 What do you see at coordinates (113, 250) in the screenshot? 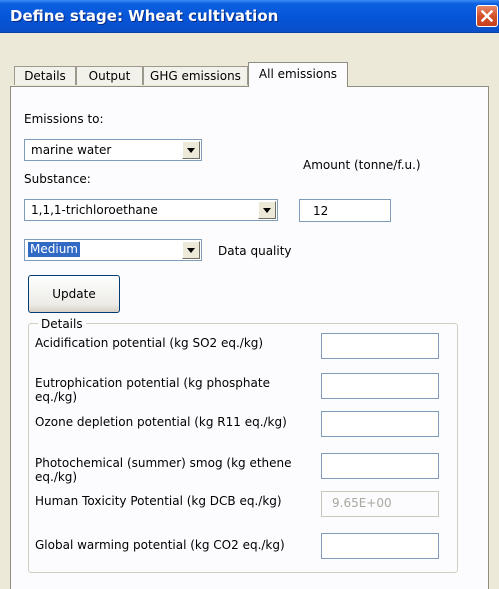
I see `data-quality-select: Medium` at bounding box center [113, 250].